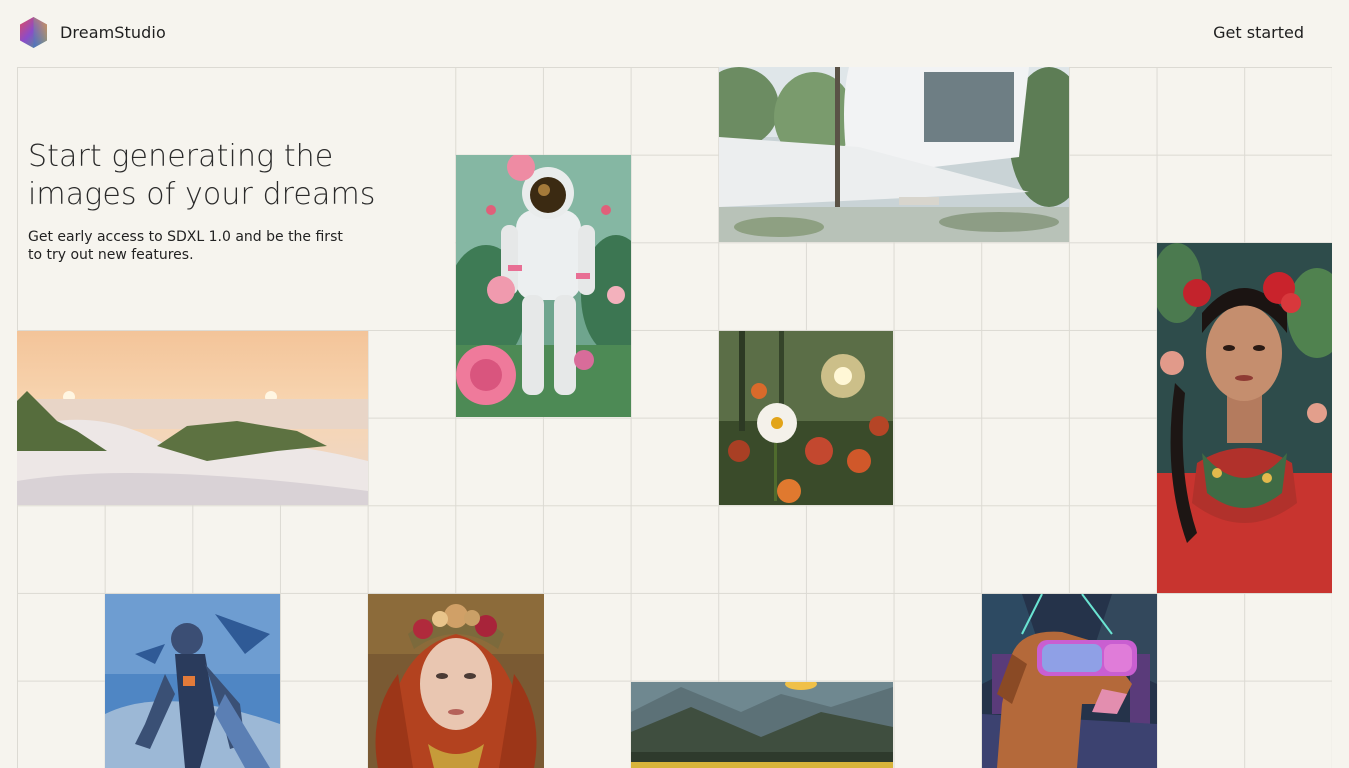  What do you see at coordinates (674, 33) in the screenshot?
I see `top-bar: DreamStudio Get started` at bounding box center [674, 33].